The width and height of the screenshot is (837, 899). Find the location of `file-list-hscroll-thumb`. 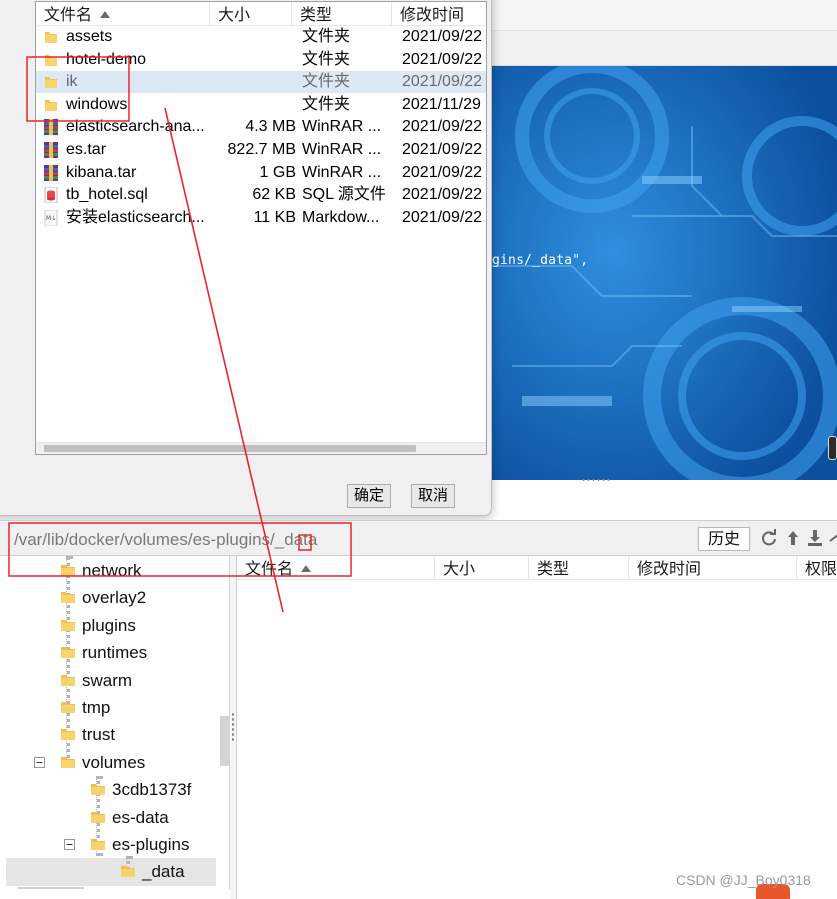

file-list-hscroll-thumb is located at coordinates (230, 448).